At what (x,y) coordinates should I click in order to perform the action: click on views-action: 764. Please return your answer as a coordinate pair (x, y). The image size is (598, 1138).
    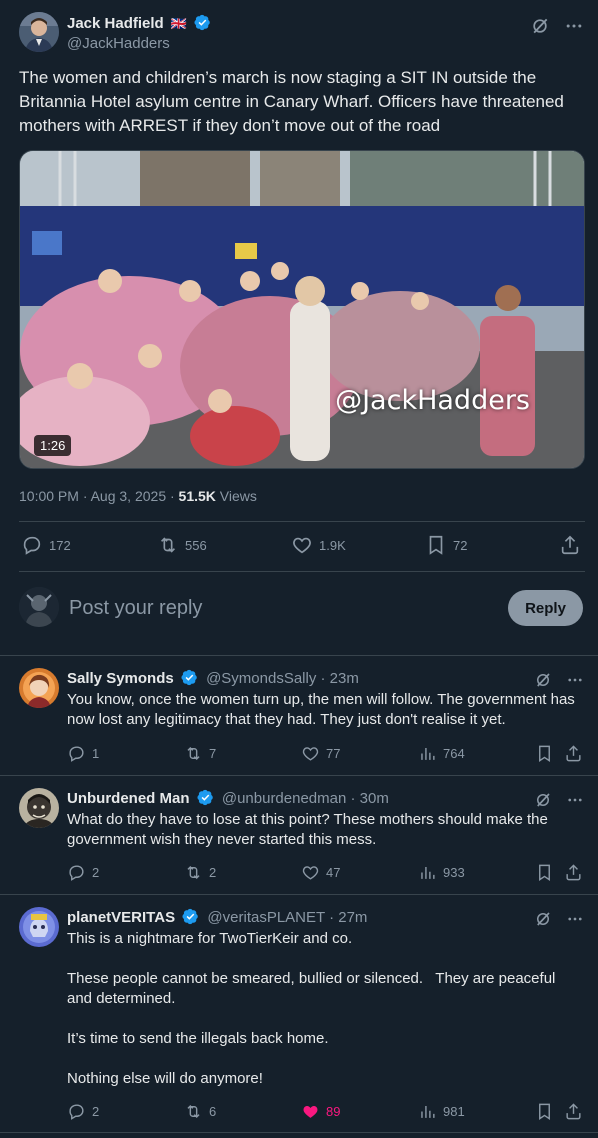
    Looking at the image, I should click on (441, 753).